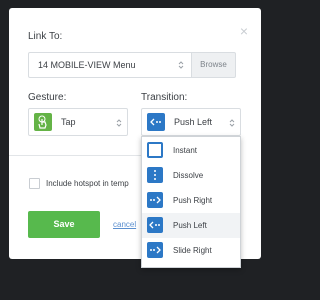 The image size is (320, 300). What do you see at coordinates (43, 122) in the screenshot?
I see `tap-hand-icon` at bounding box center [43, 122].